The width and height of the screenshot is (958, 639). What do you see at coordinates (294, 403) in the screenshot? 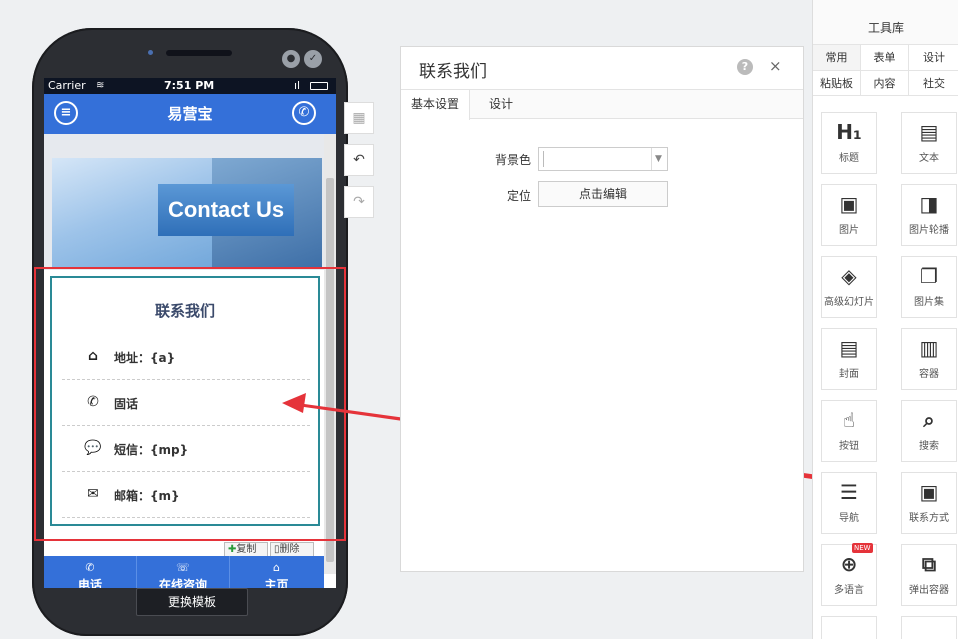
I see `arrow-head` at bounding box center [294, 403].